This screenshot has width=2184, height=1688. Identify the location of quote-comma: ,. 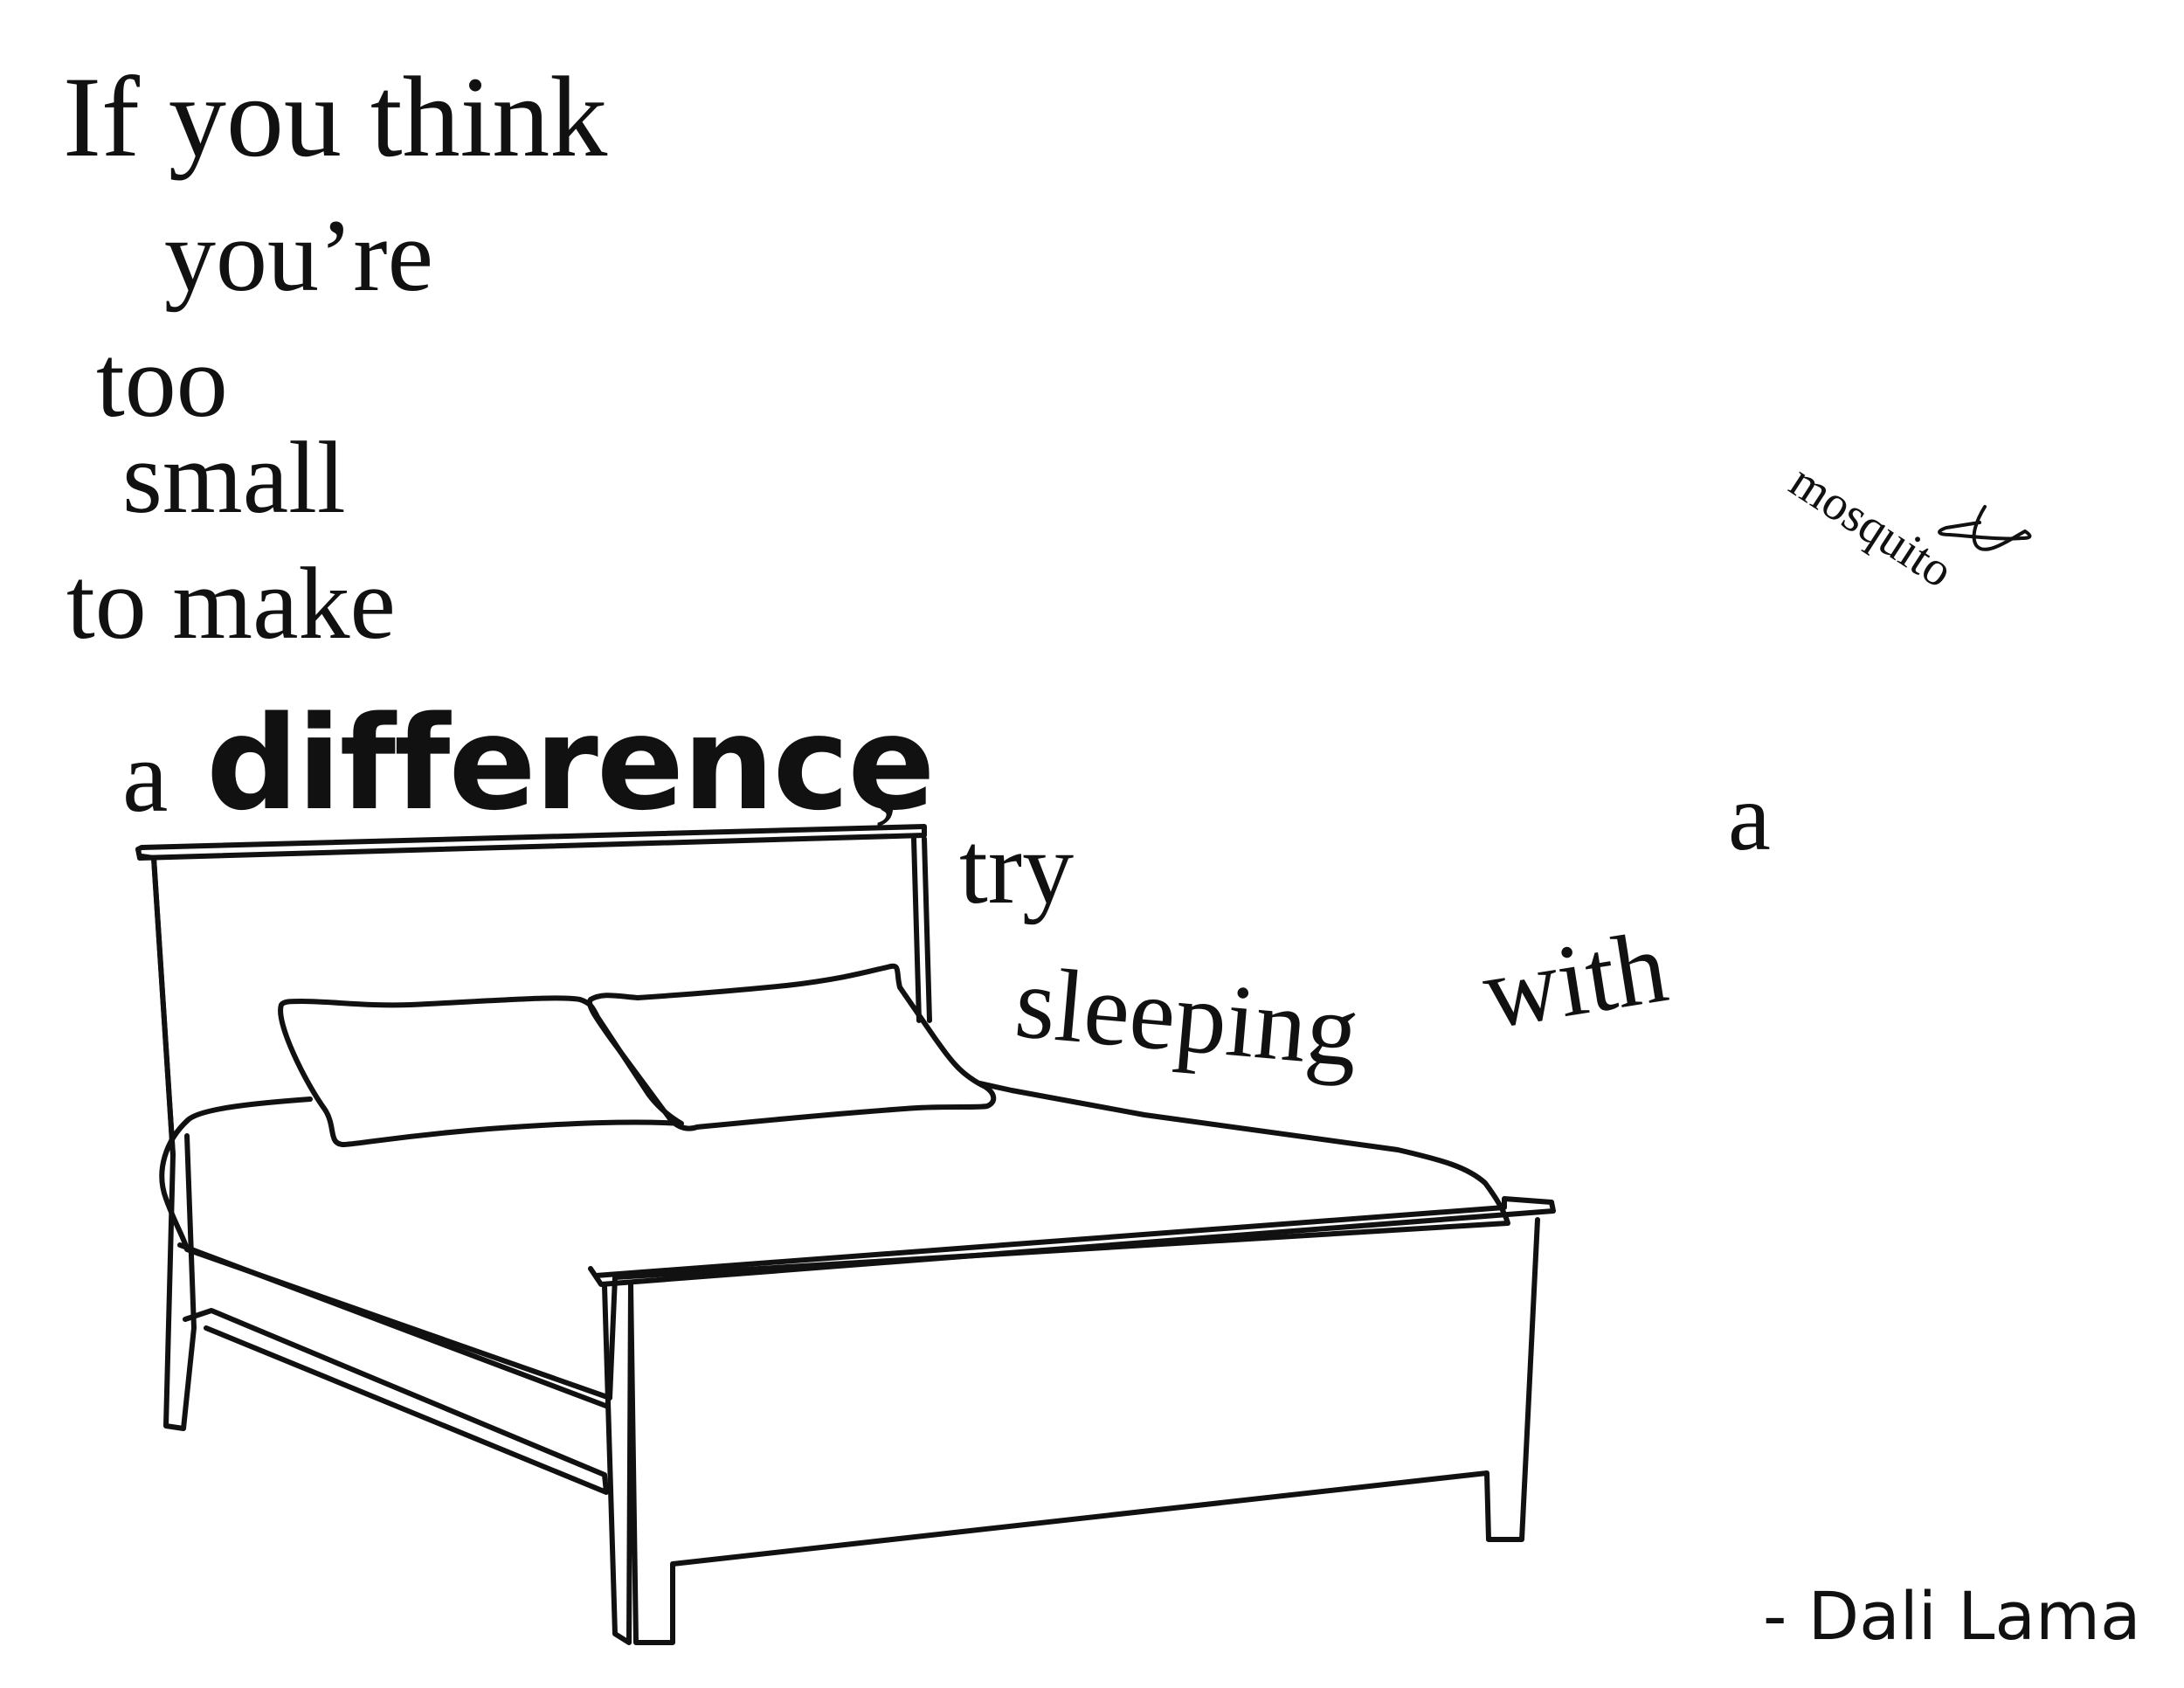
(887, 776).